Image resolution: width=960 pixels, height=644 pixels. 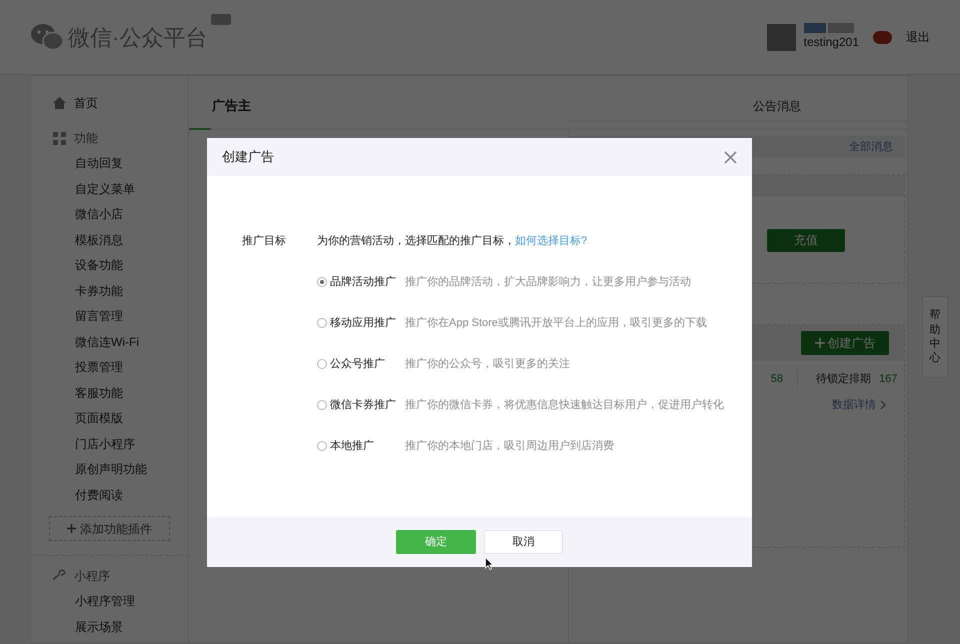 I want to click on option-description: 推广你的本地门店，吸引周边用户到店消费, so click(x=509, y=446).